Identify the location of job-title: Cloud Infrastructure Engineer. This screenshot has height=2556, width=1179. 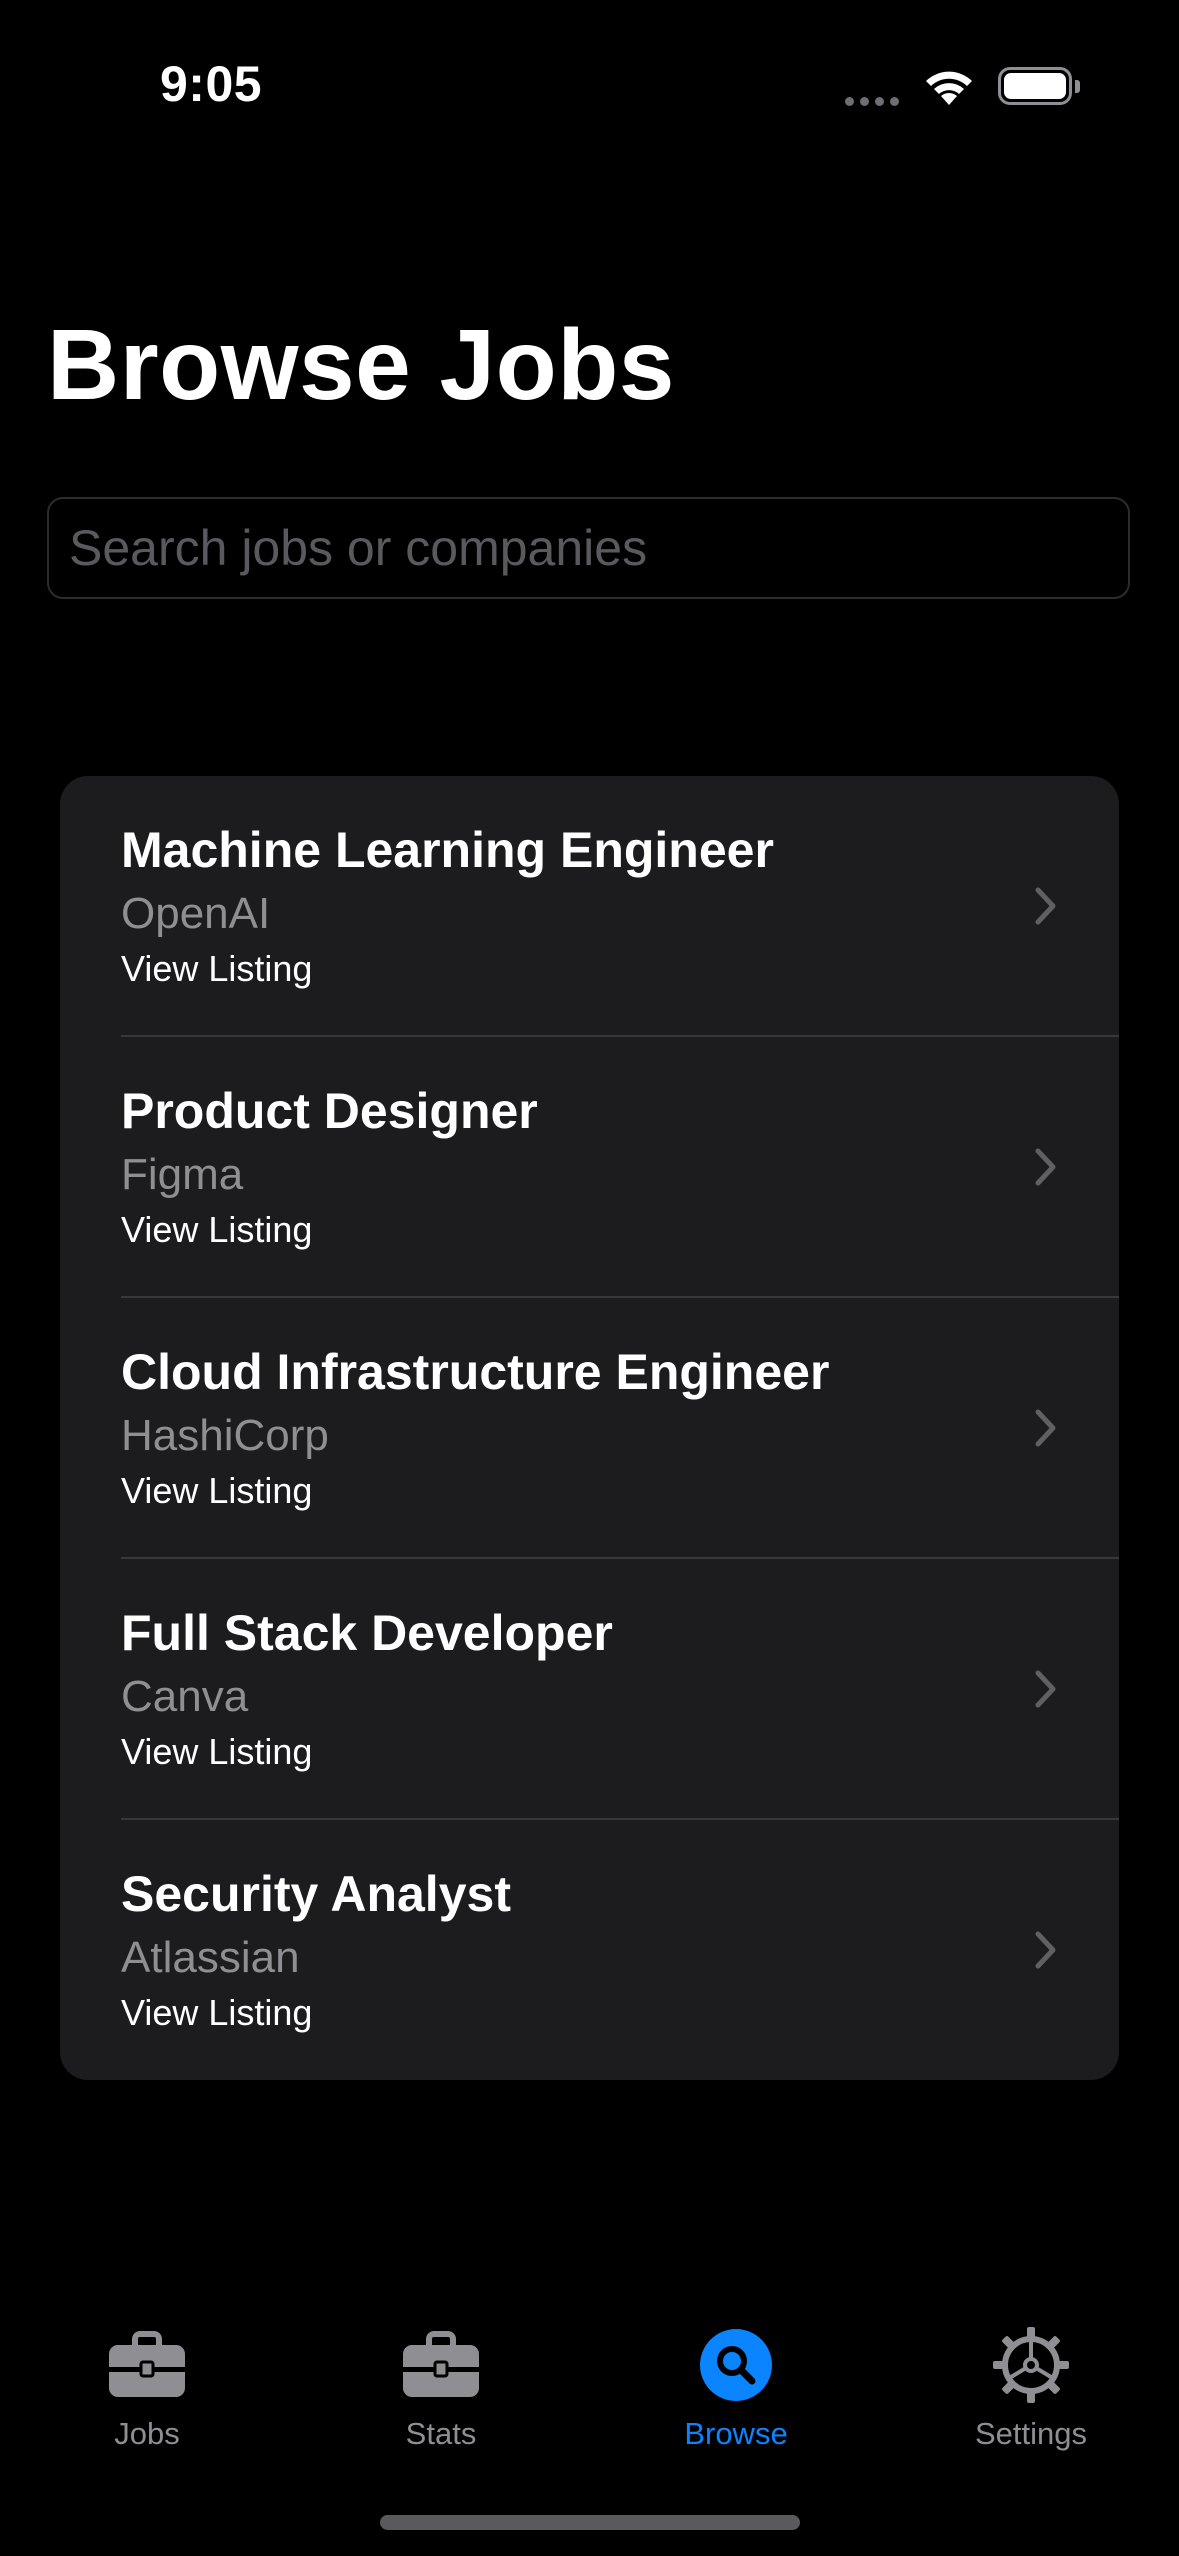
(475, 1372).